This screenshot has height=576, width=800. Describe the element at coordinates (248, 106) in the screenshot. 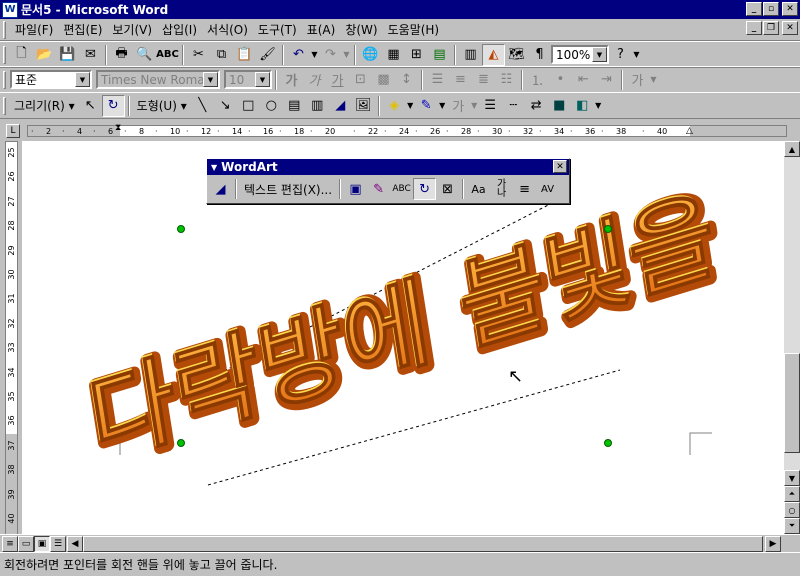

I see `rectangle-icon: □` at that location.